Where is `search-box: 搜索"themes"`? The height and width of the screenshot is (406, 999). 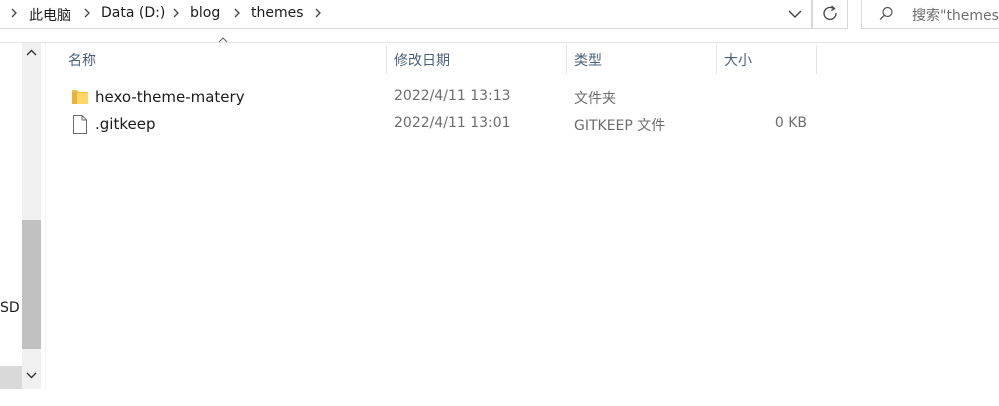
search-box: 搜索"themes" is located at coordinates (930, 14).